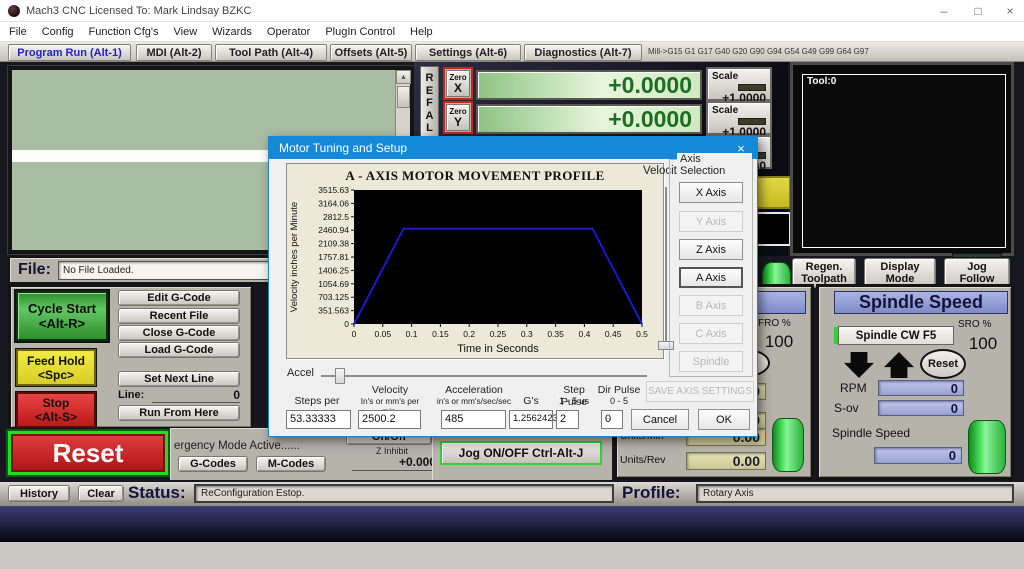  What do you see at coordinates (921, 388) in the screenshot?
I see `rpm-value: 0` at bounding box center [921, 388].